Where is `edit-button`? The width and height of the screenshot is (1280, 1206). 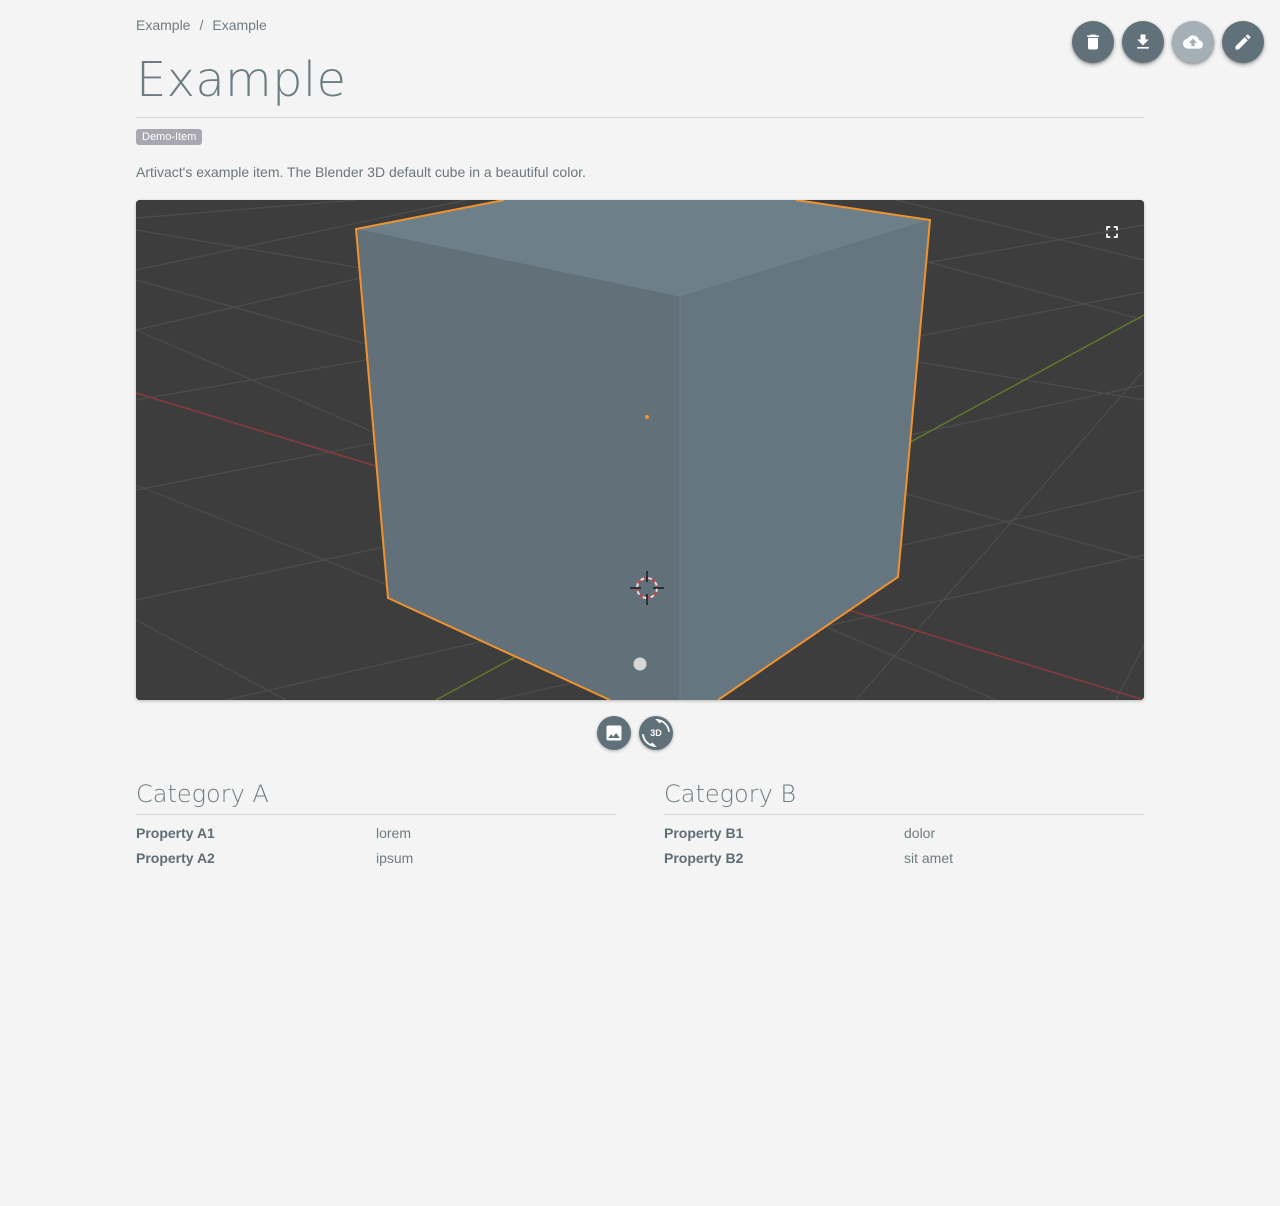
edit-button is located at coordinates (1243, 42).